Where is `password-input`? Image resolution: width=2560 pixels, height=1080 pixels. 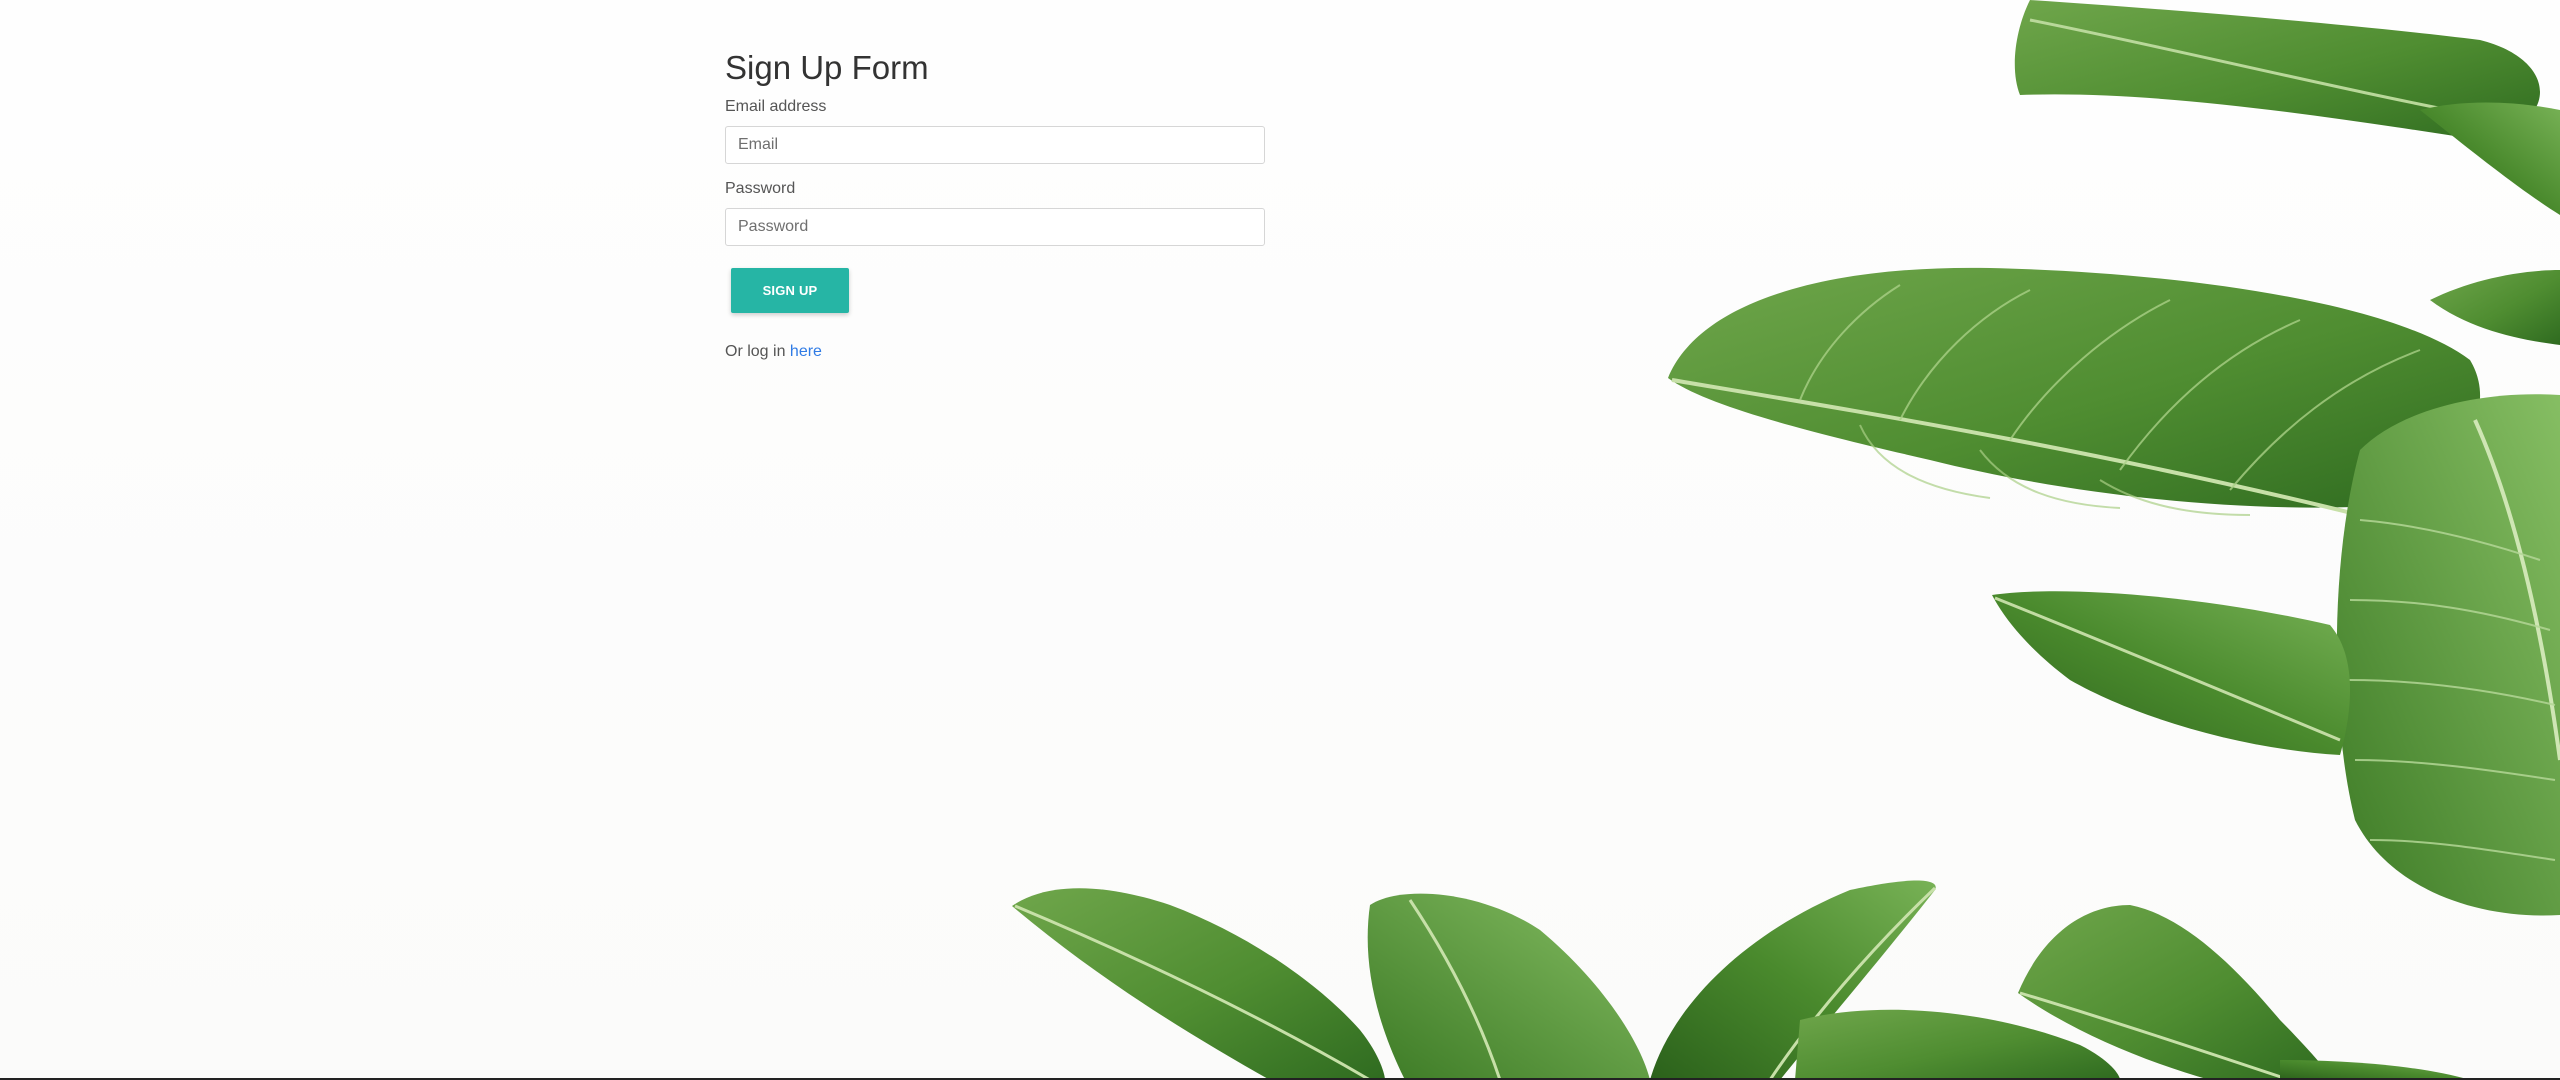 password-input is located at coordinates (995, 227).